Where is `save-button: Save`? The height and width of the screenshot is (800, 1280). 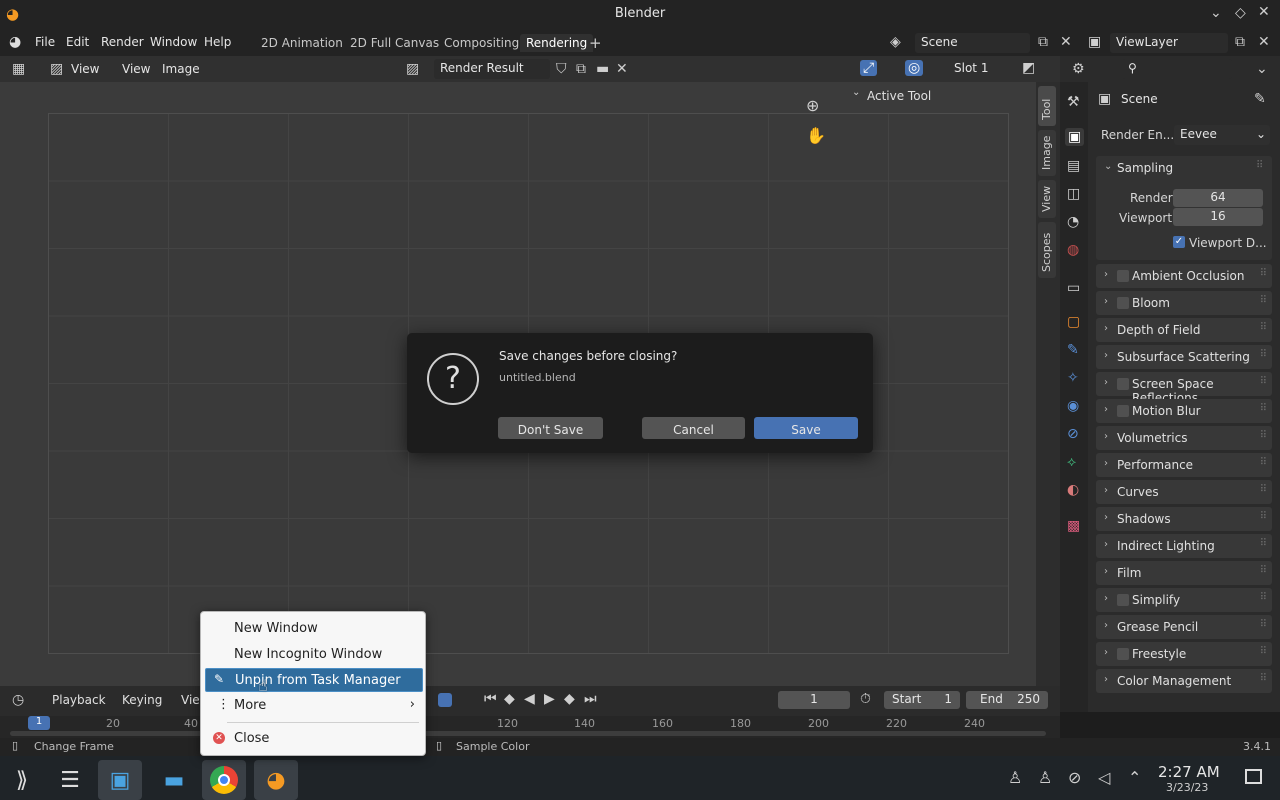
save-button: Save is located at coordinates (806, 428).